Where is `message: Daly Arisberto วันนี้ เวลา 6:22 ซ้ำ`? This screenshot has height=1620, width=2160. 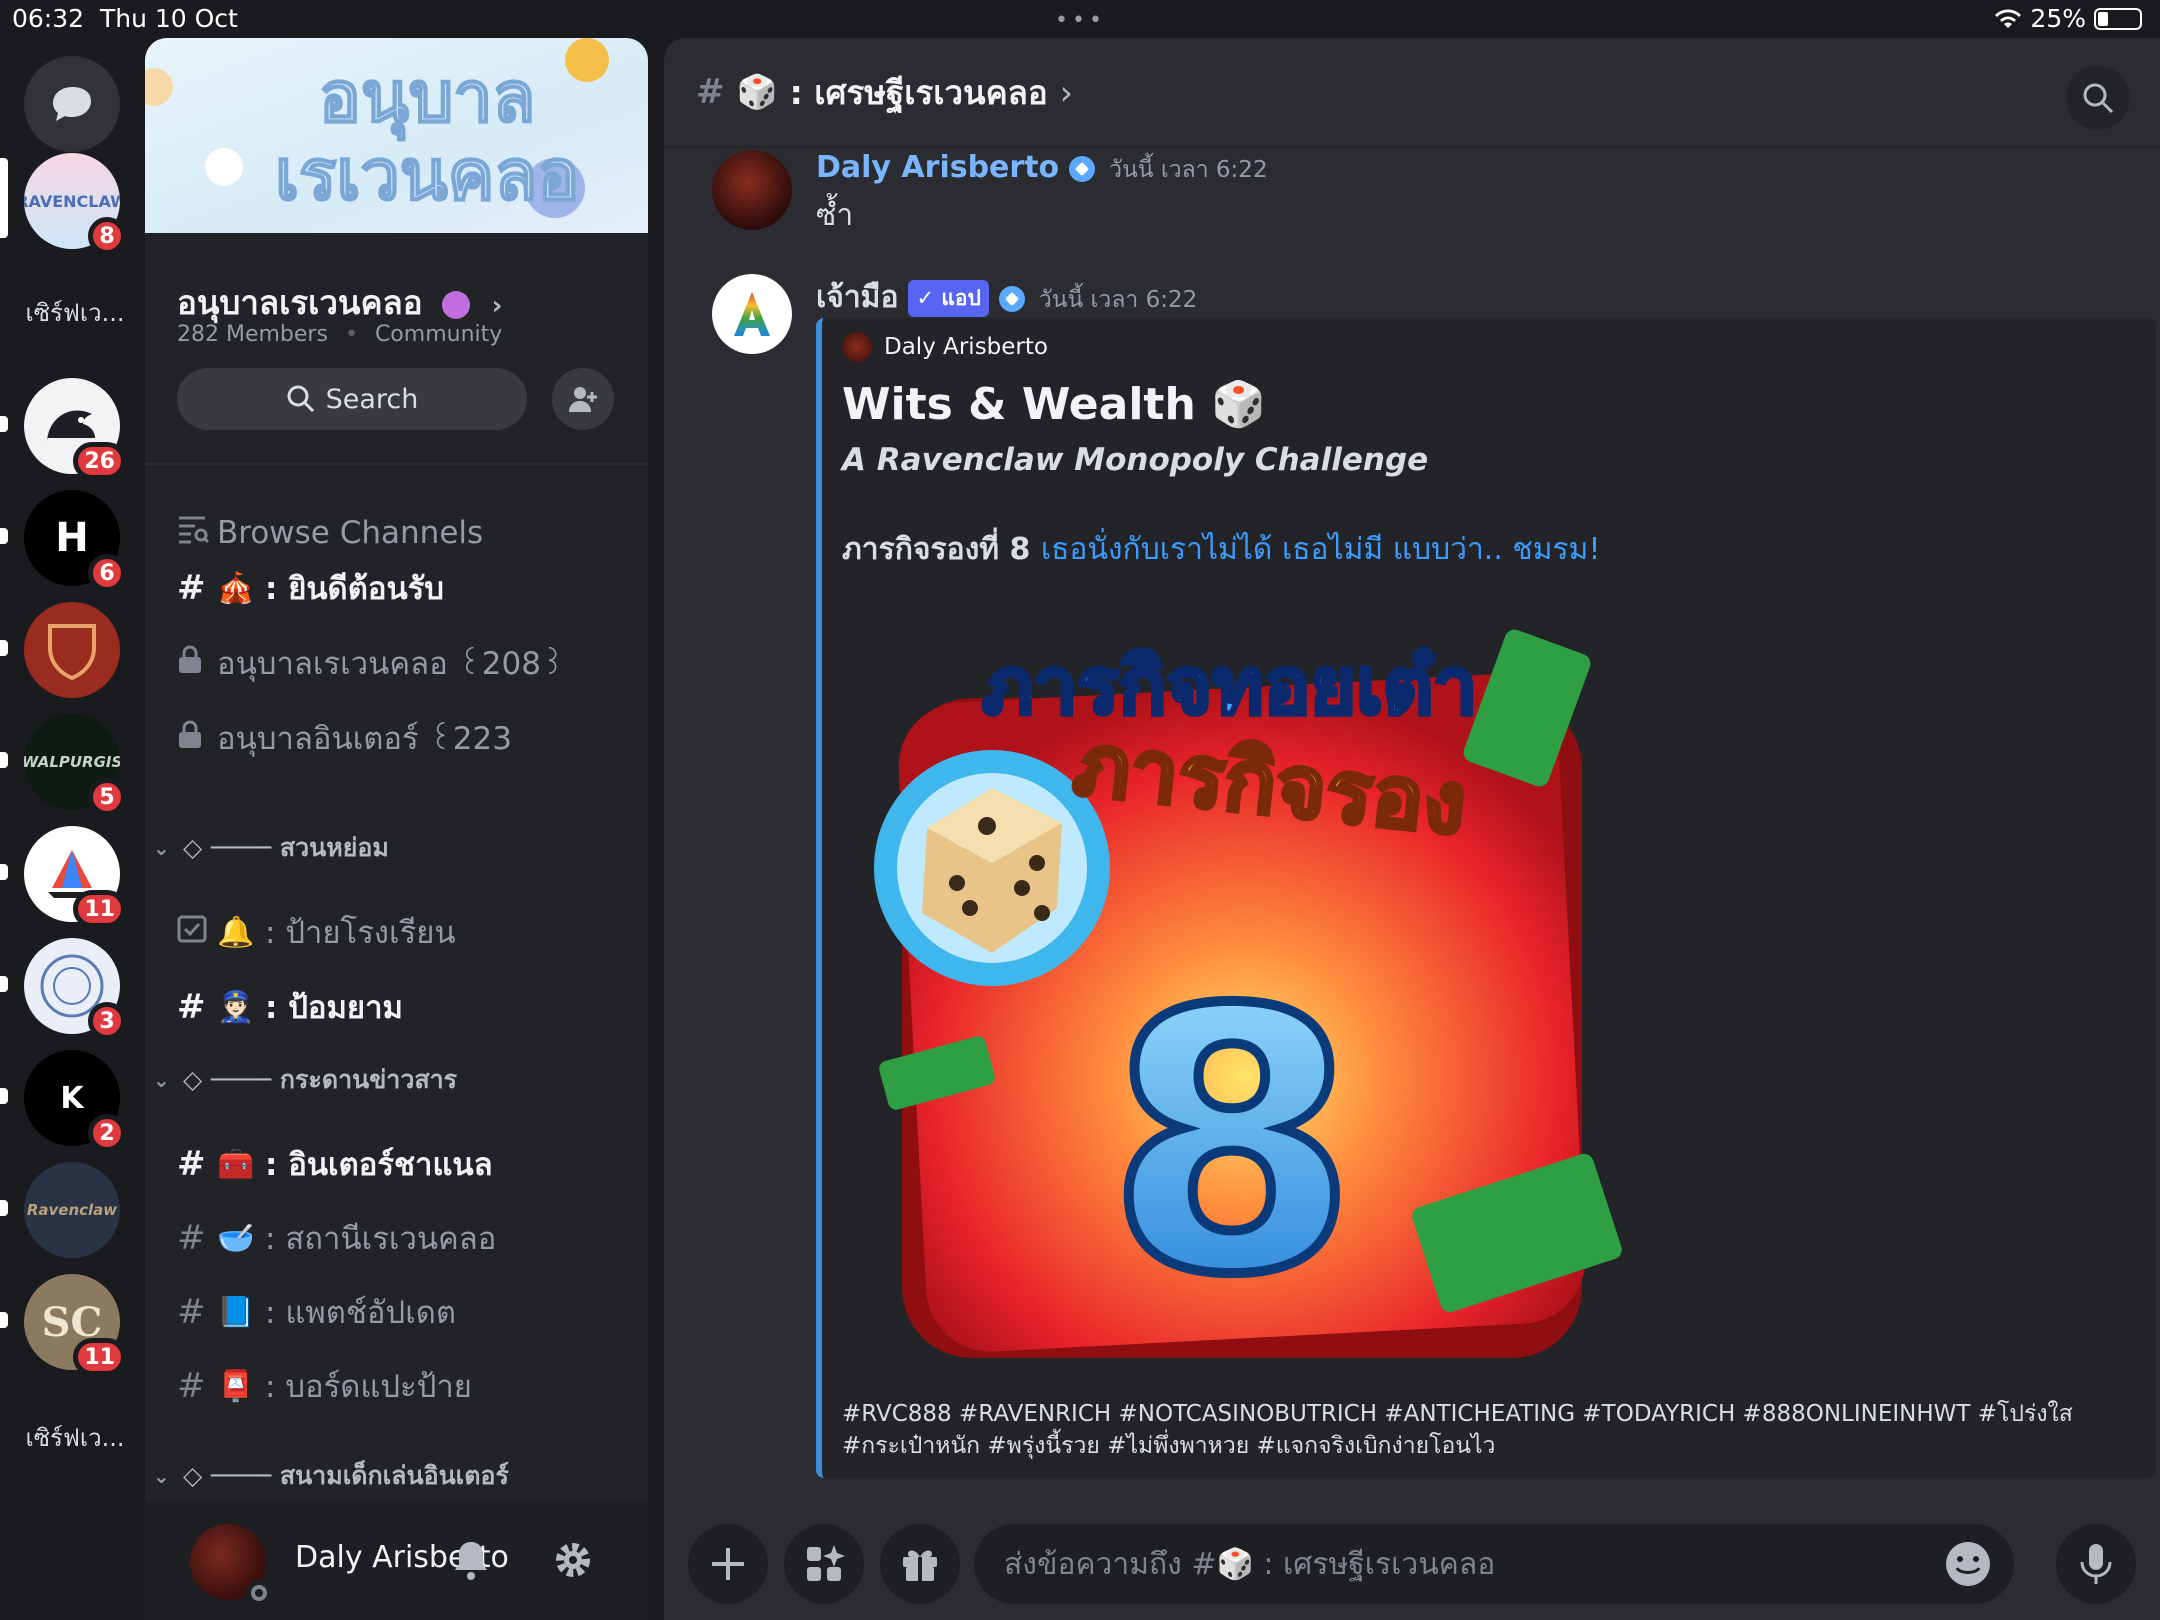
message: Daly Arisberto วันนี้ เวลา 6:22 ซ้ำ is located at coordinates (1413, 210).